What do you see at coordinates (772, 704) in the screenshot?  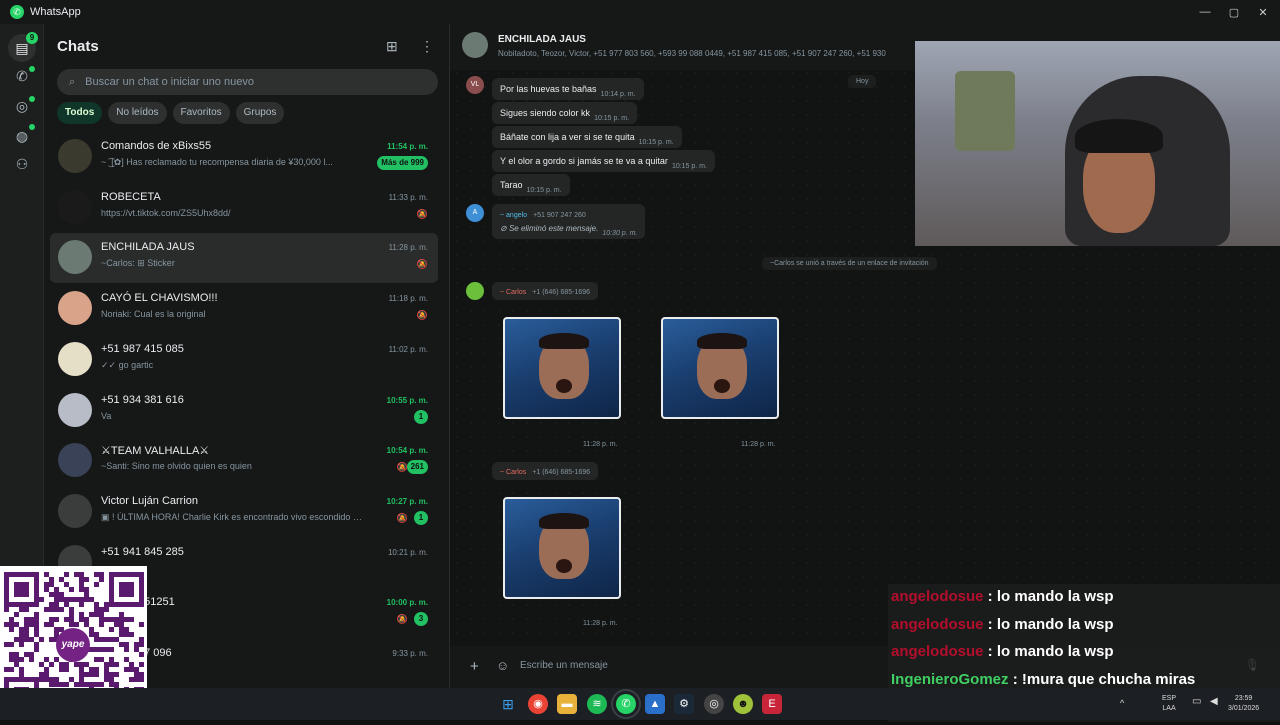 I see `epic-games-icon: E` at bounding box center [772, 704].